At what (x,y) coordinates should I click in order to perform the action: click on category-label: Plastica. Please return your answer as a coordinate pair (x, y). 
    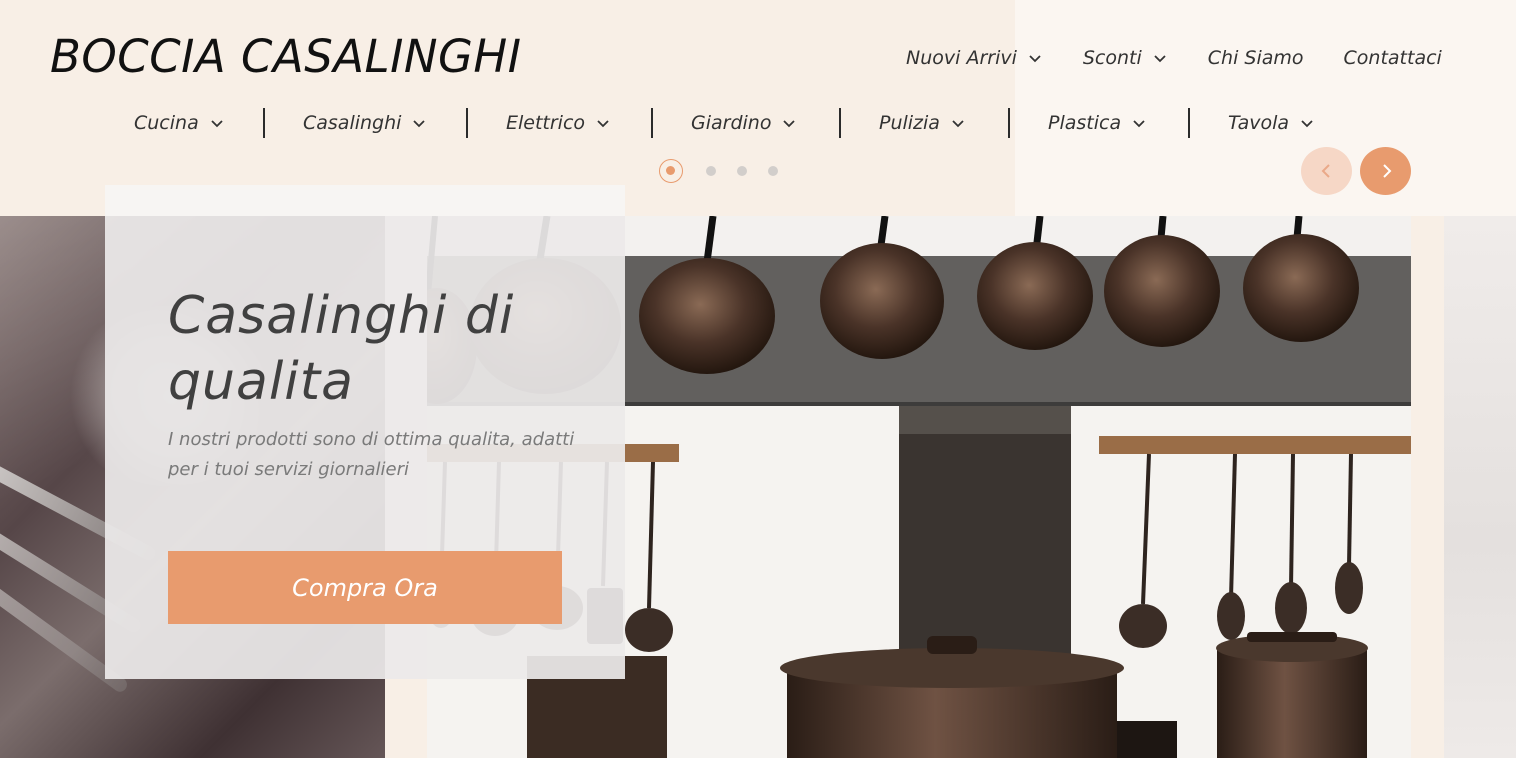
    Looking at the image, I should click on (1085, 123).